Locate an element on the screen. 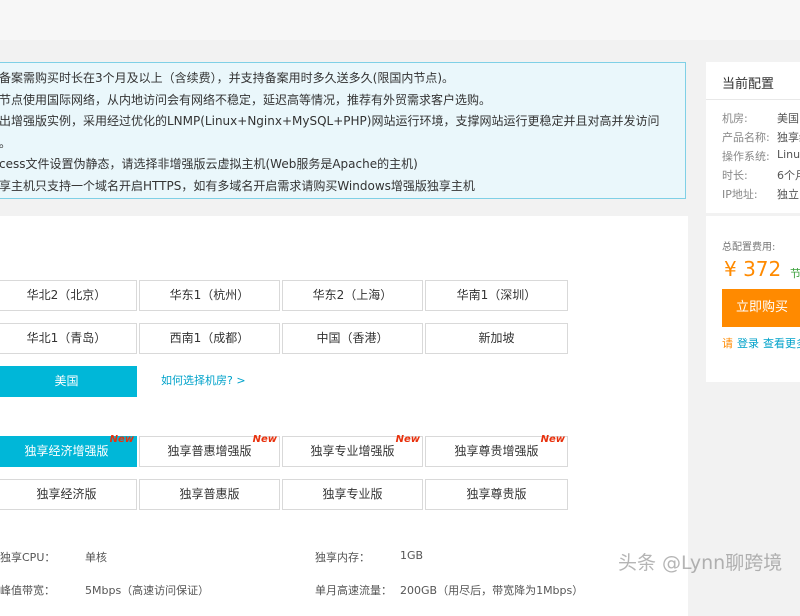 This screenshot has width=800, height=616. cpu-label: 独享CPU： is located at coordinates (28, 557).